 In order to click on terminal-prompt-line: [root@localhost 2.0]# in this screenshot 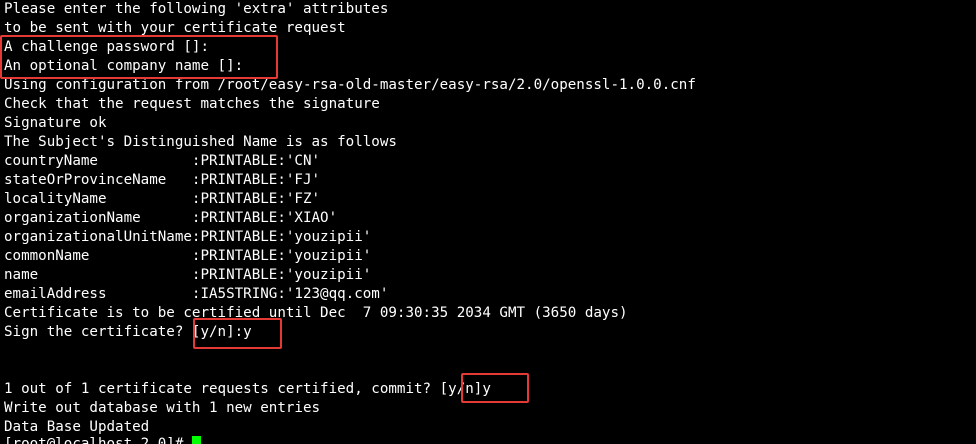, I will do `click(102, 439)`.